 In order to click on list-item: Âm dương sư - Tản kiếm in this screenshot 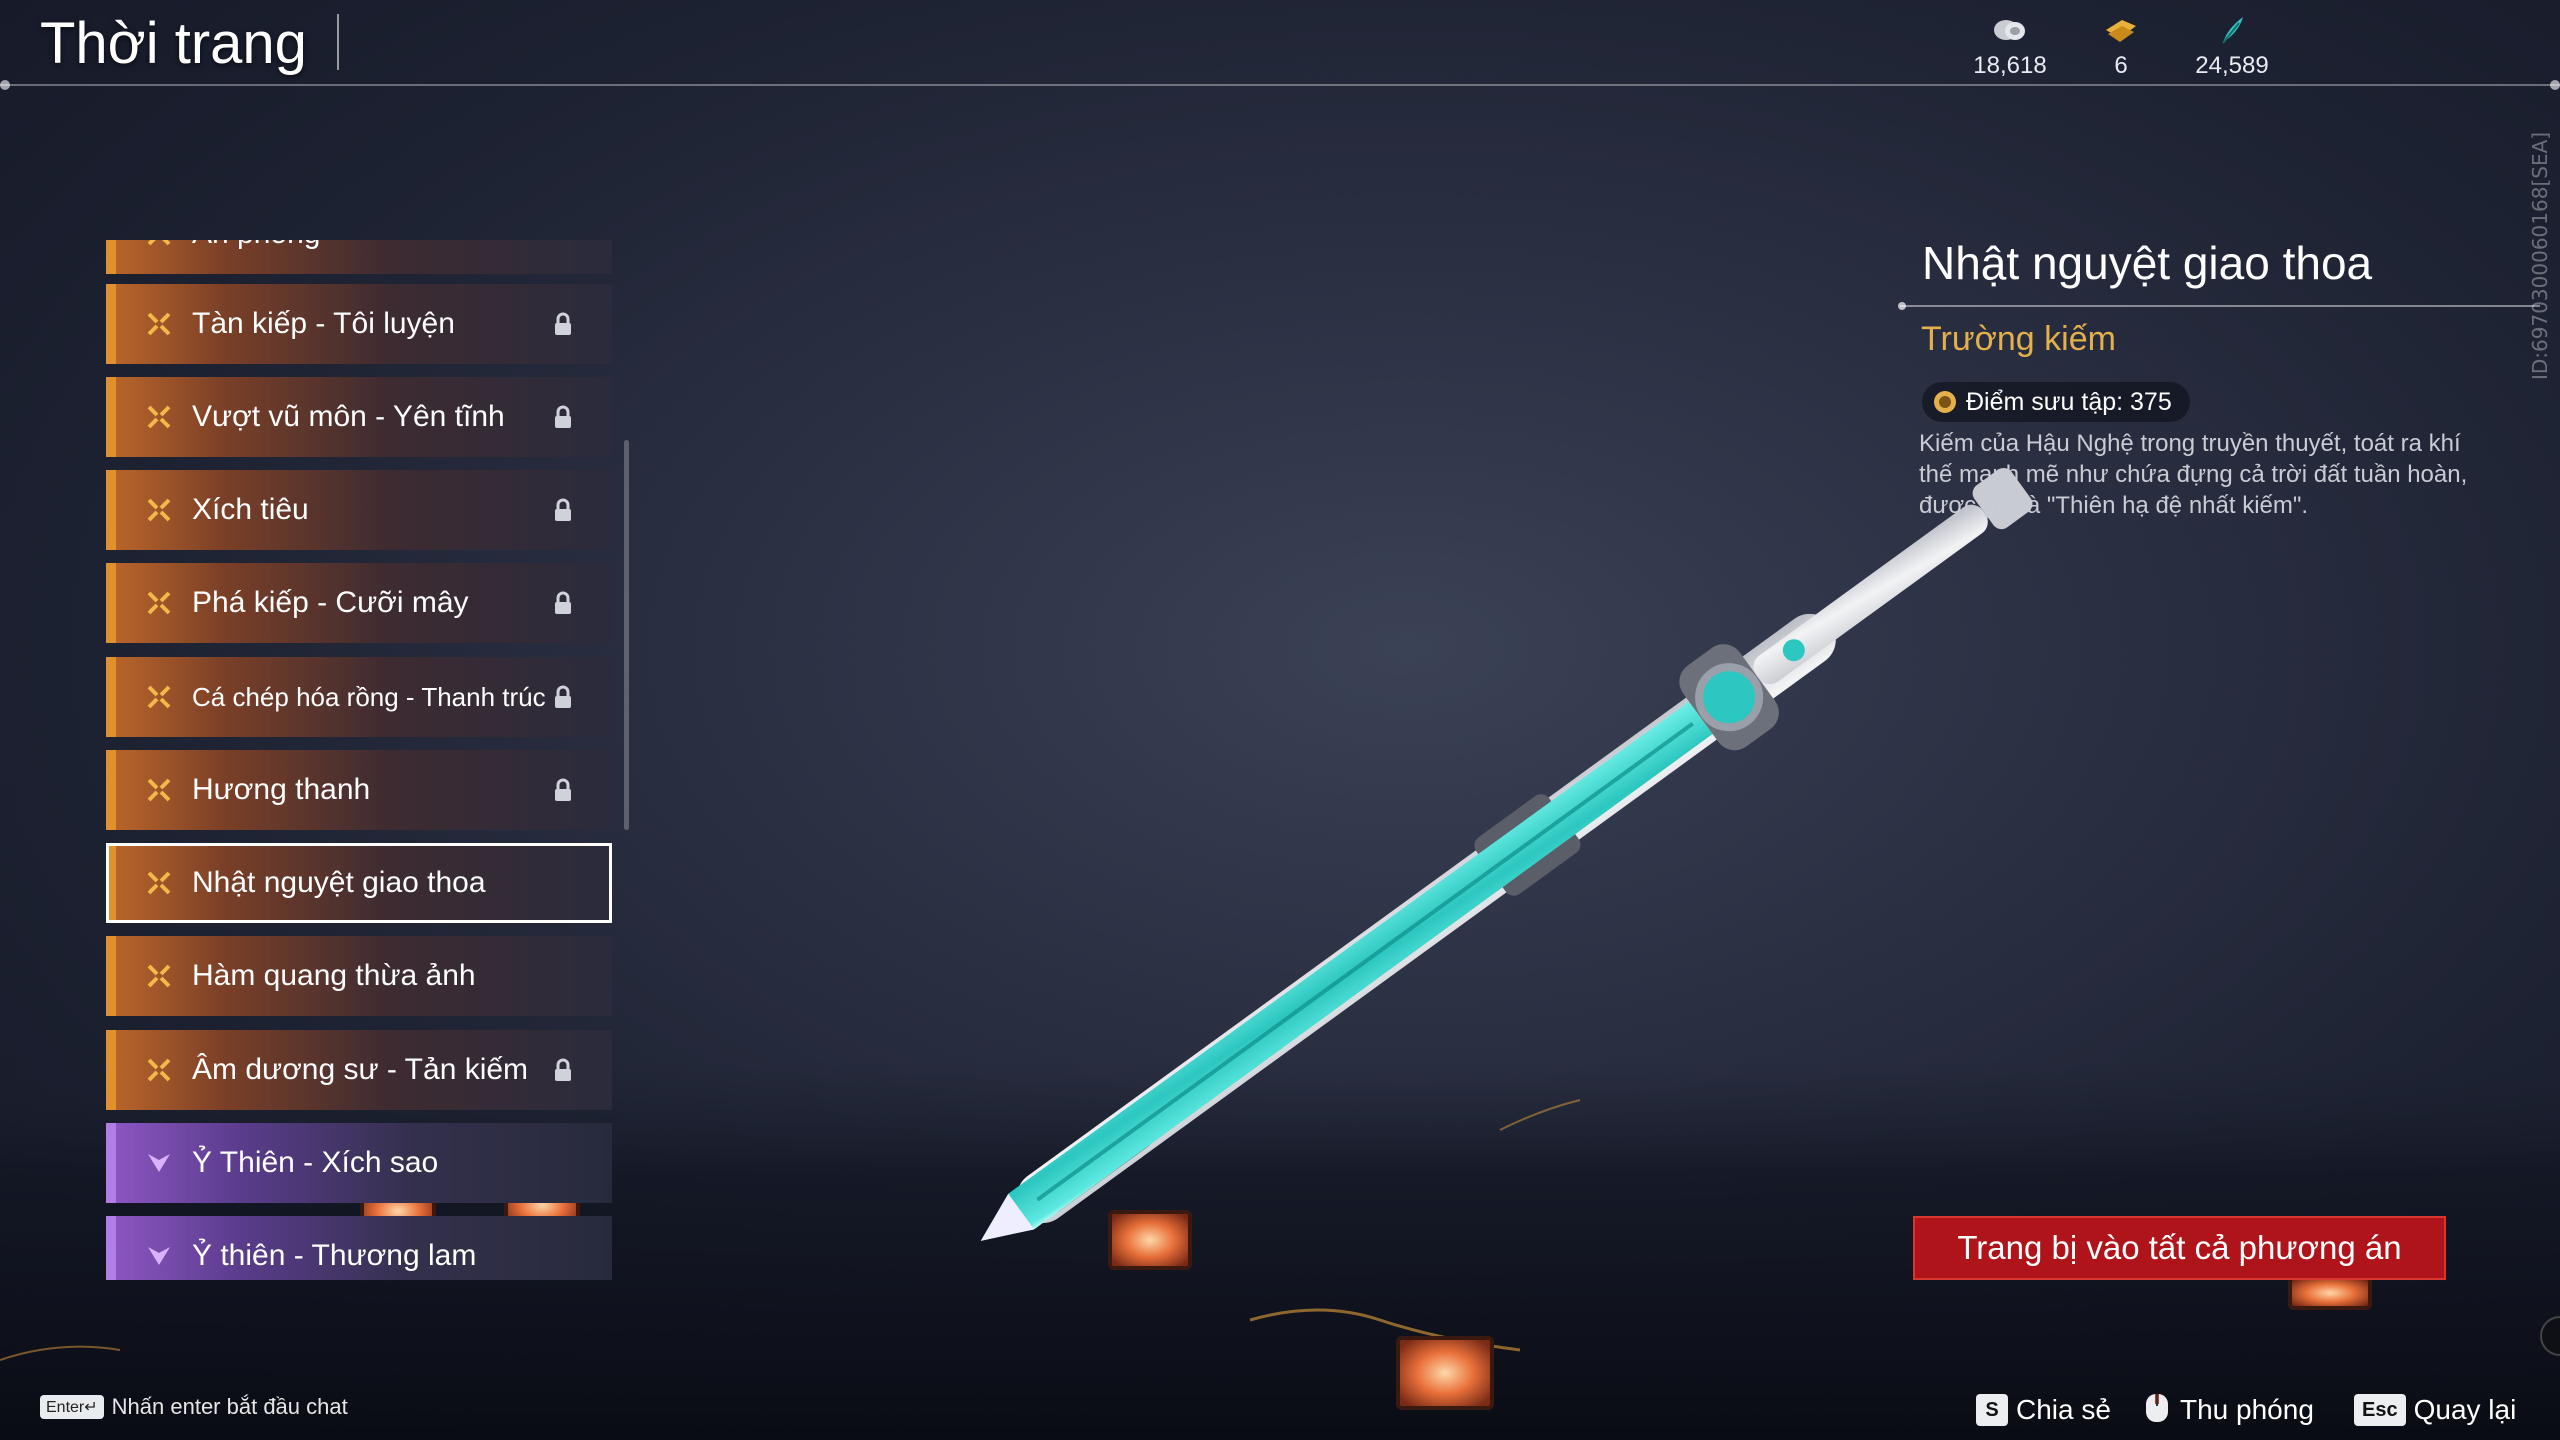, I will do `click(359, 1070)`.